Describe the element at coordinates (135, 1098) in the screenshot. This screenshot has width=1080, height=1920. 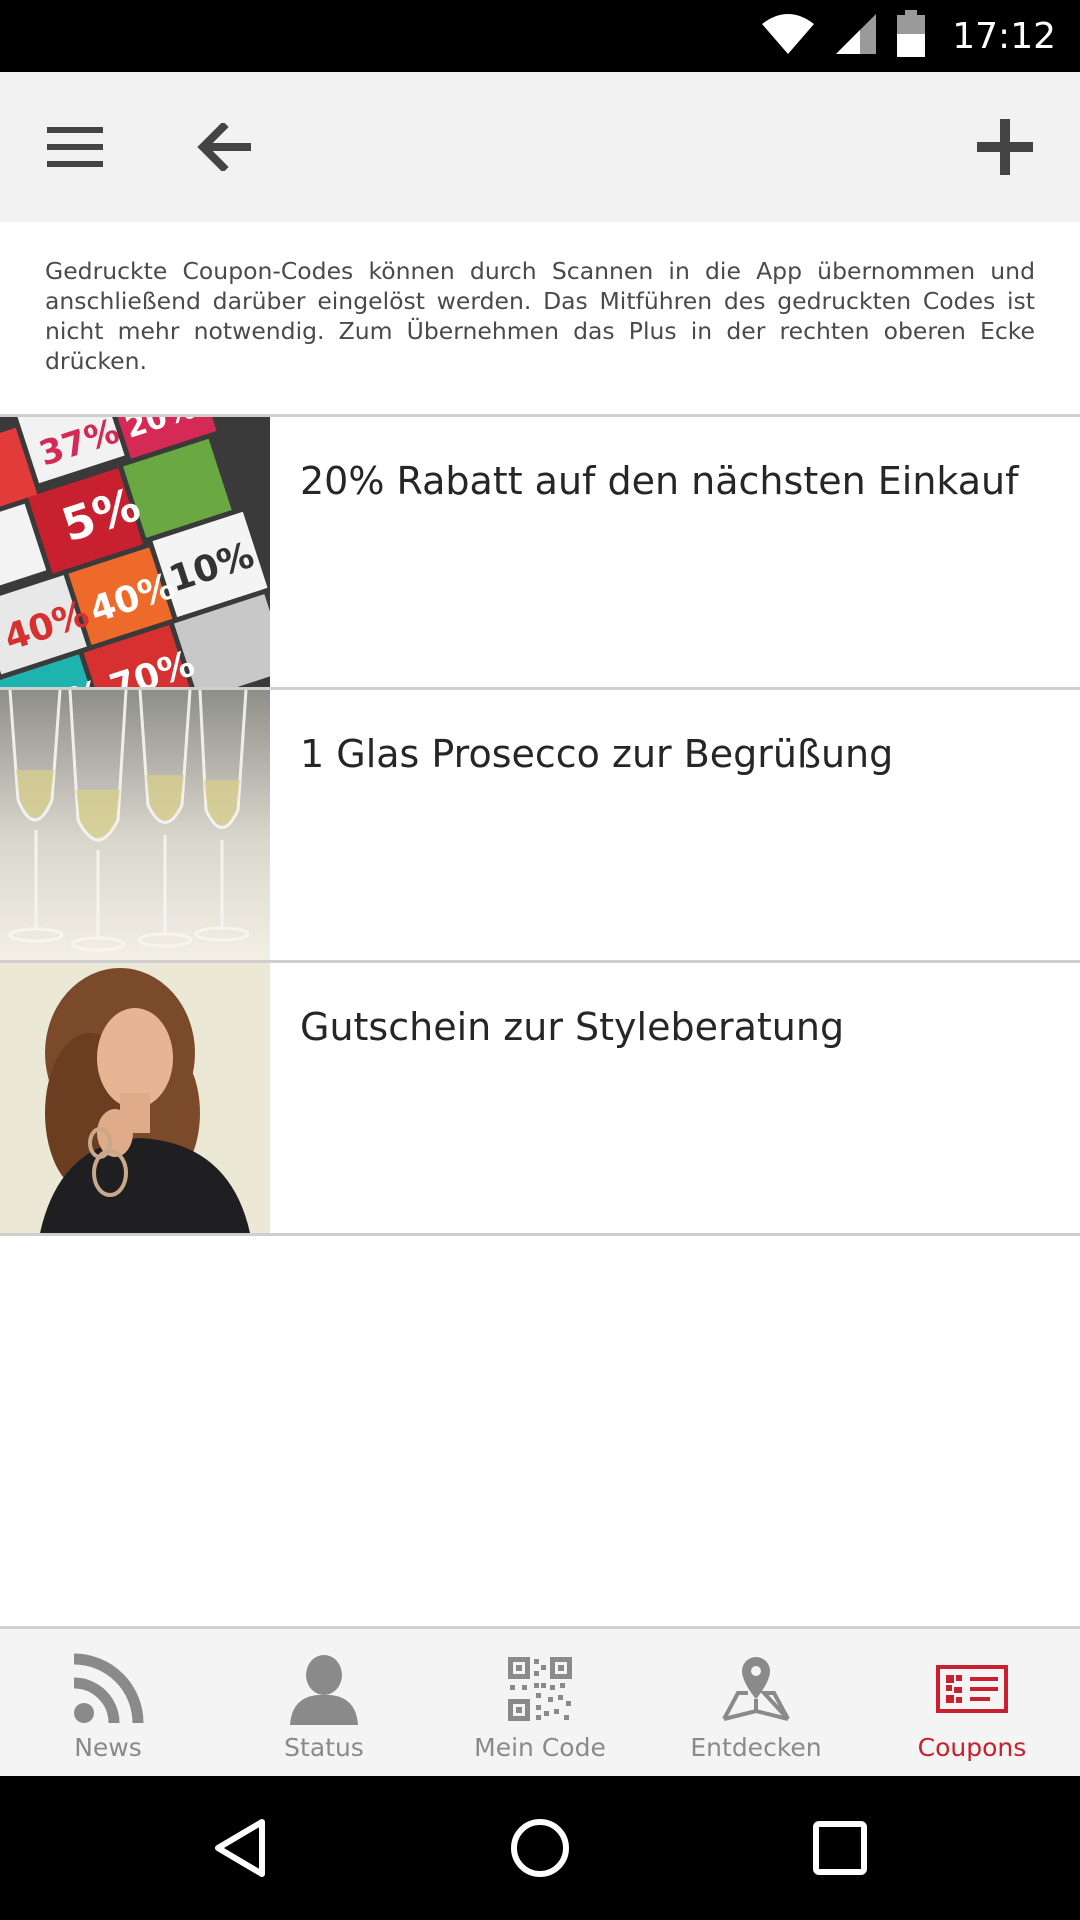
I see `coupon-image-woman-portrait` at that location.